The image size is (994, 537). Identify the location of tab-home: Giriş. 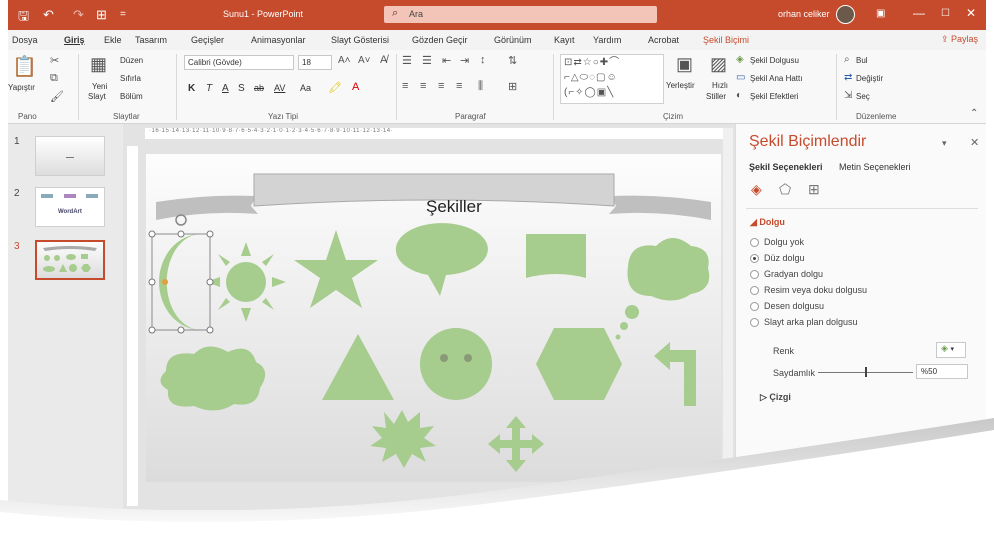
(74, 40).